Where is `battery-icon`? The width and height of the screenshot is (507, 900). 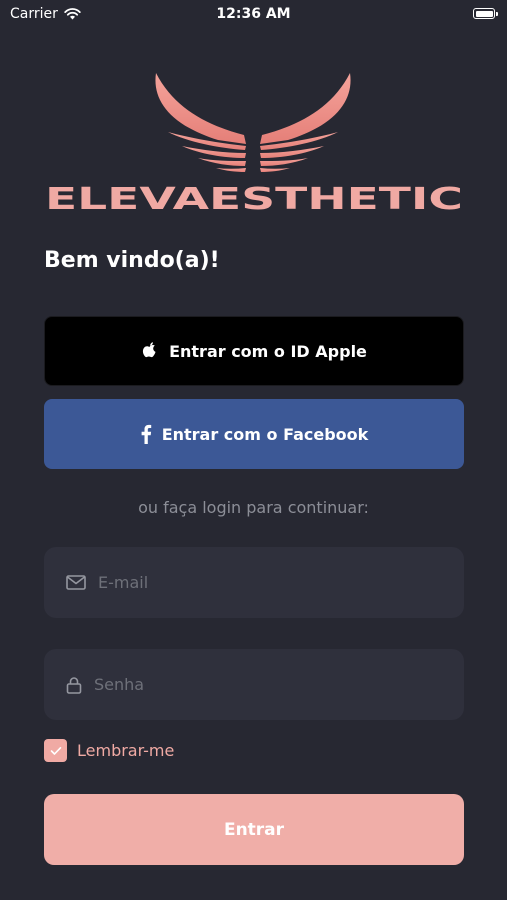
battery-icon is located at coordinates (485, 13).